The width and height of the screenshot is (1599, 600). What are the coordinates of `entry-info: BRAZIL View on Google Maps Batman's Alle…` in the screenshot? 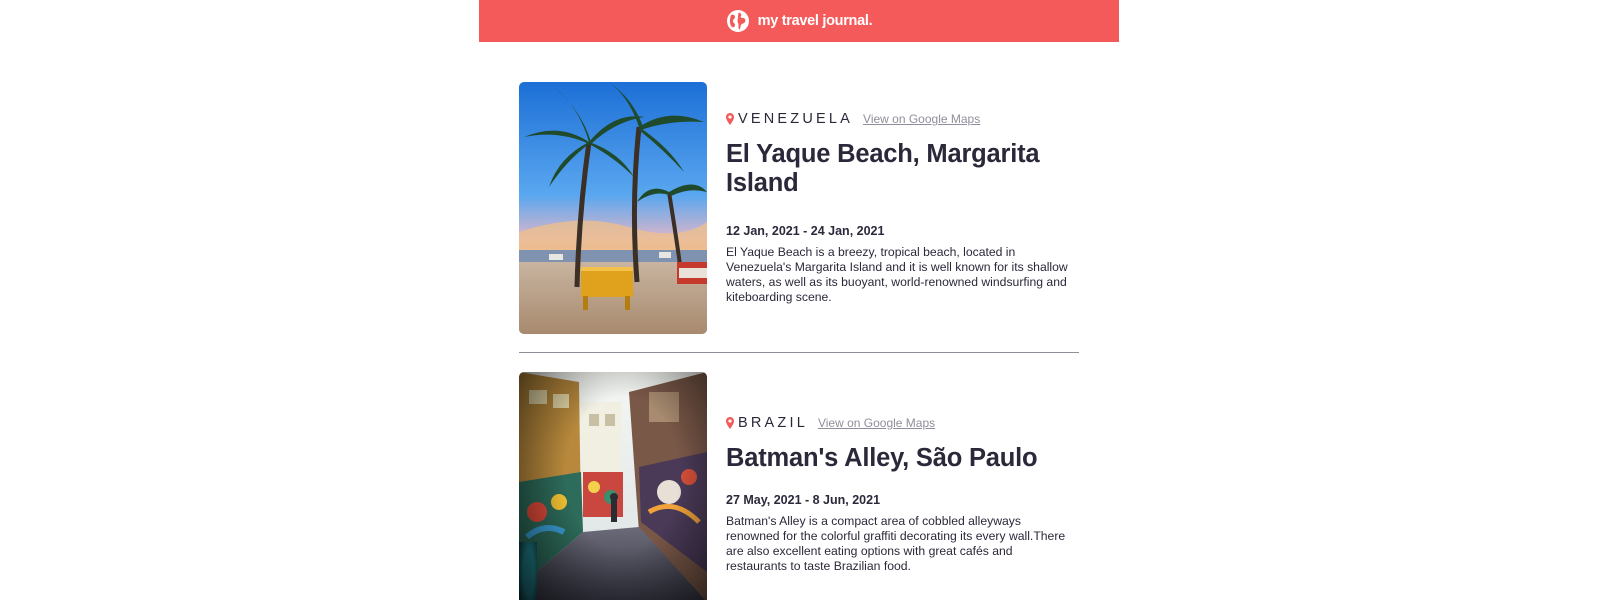 It's located at (901, 494).